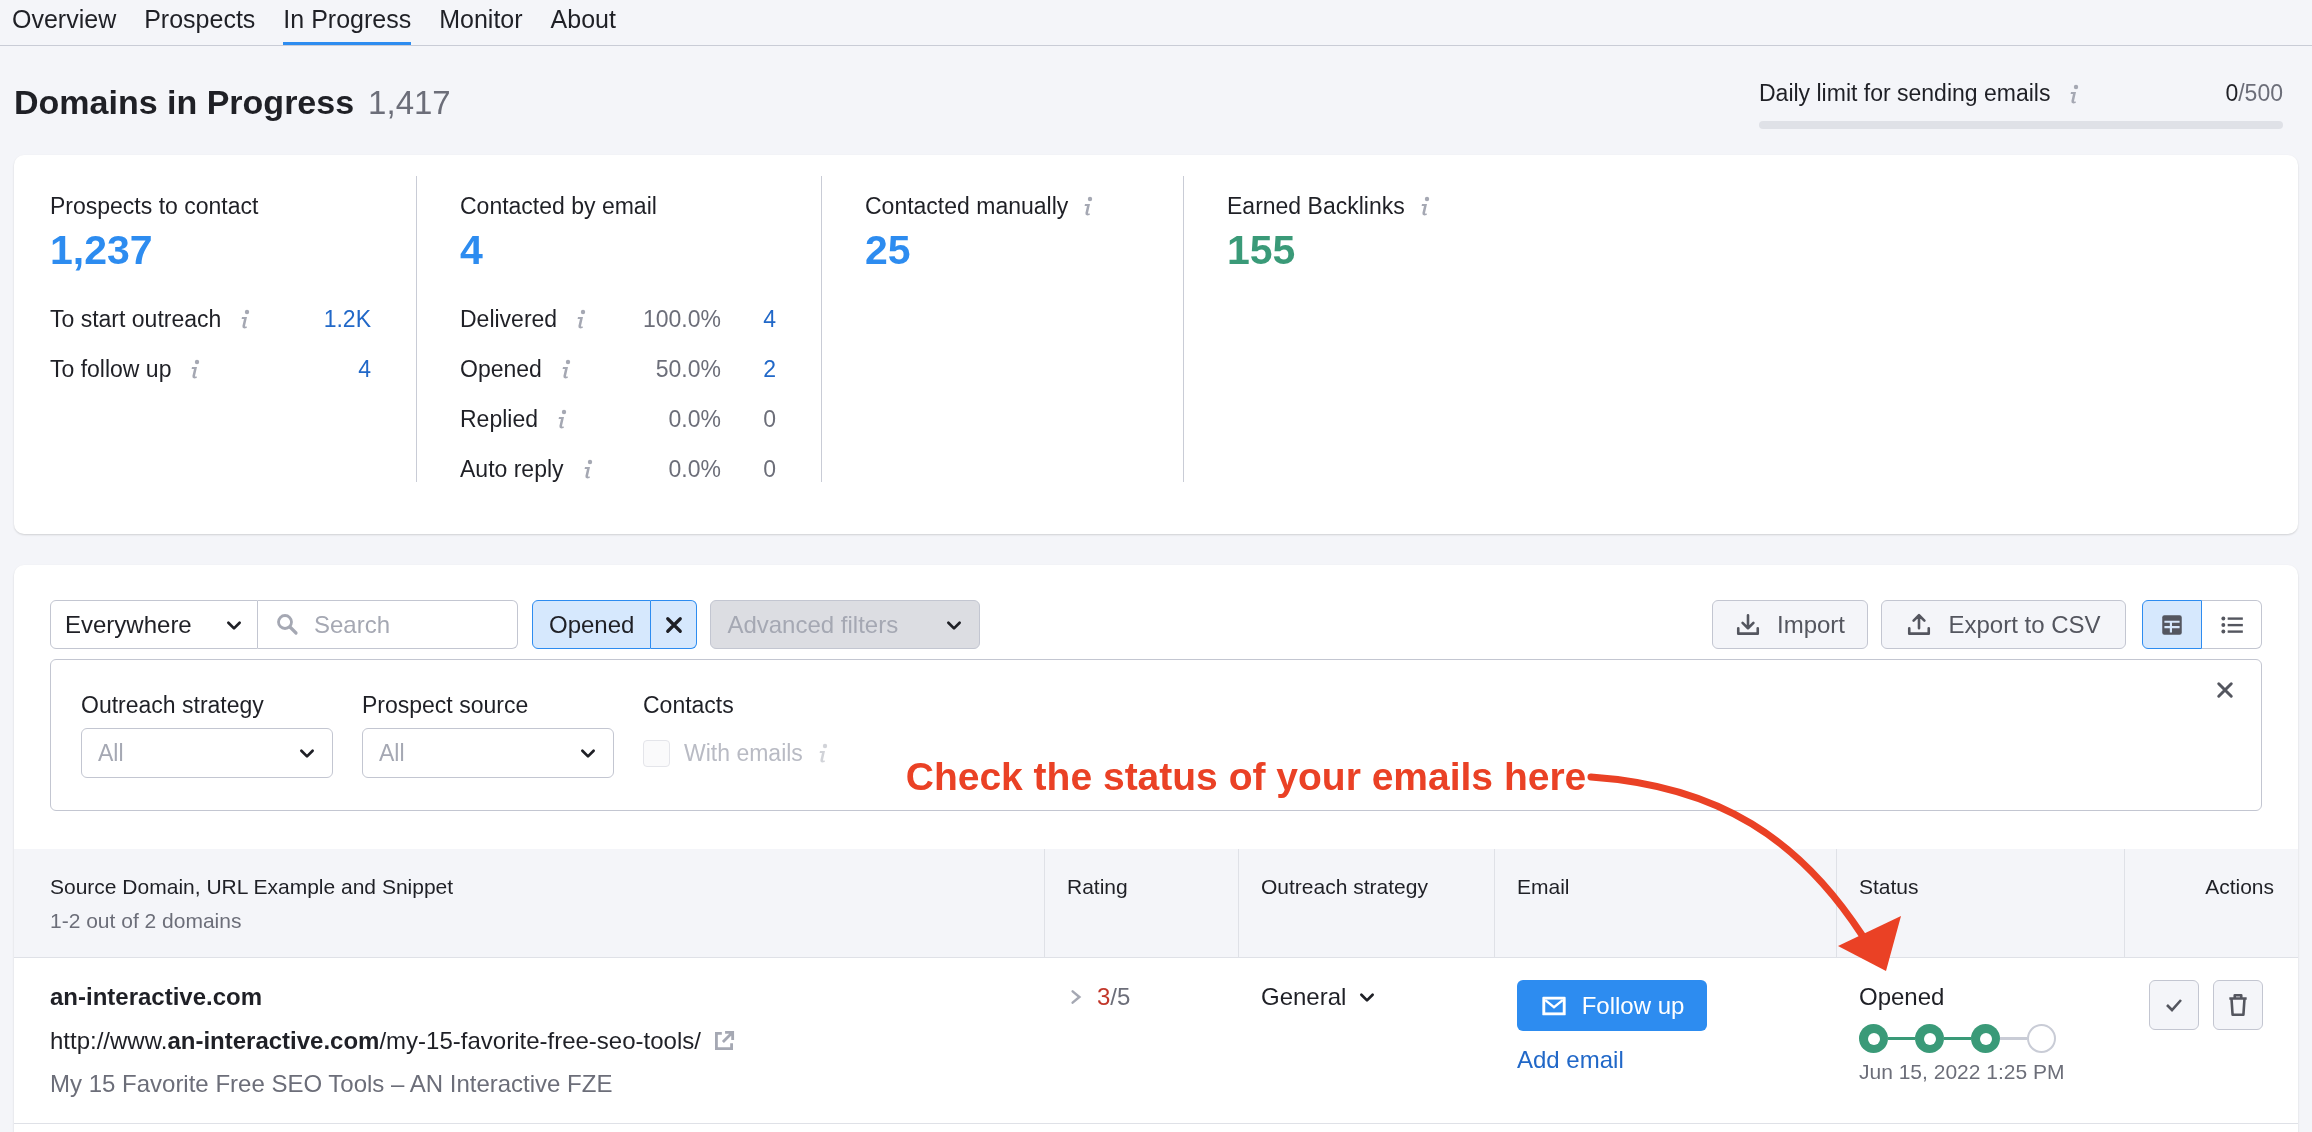  I want to click on stat-label: Delivered, so click(509, 319).